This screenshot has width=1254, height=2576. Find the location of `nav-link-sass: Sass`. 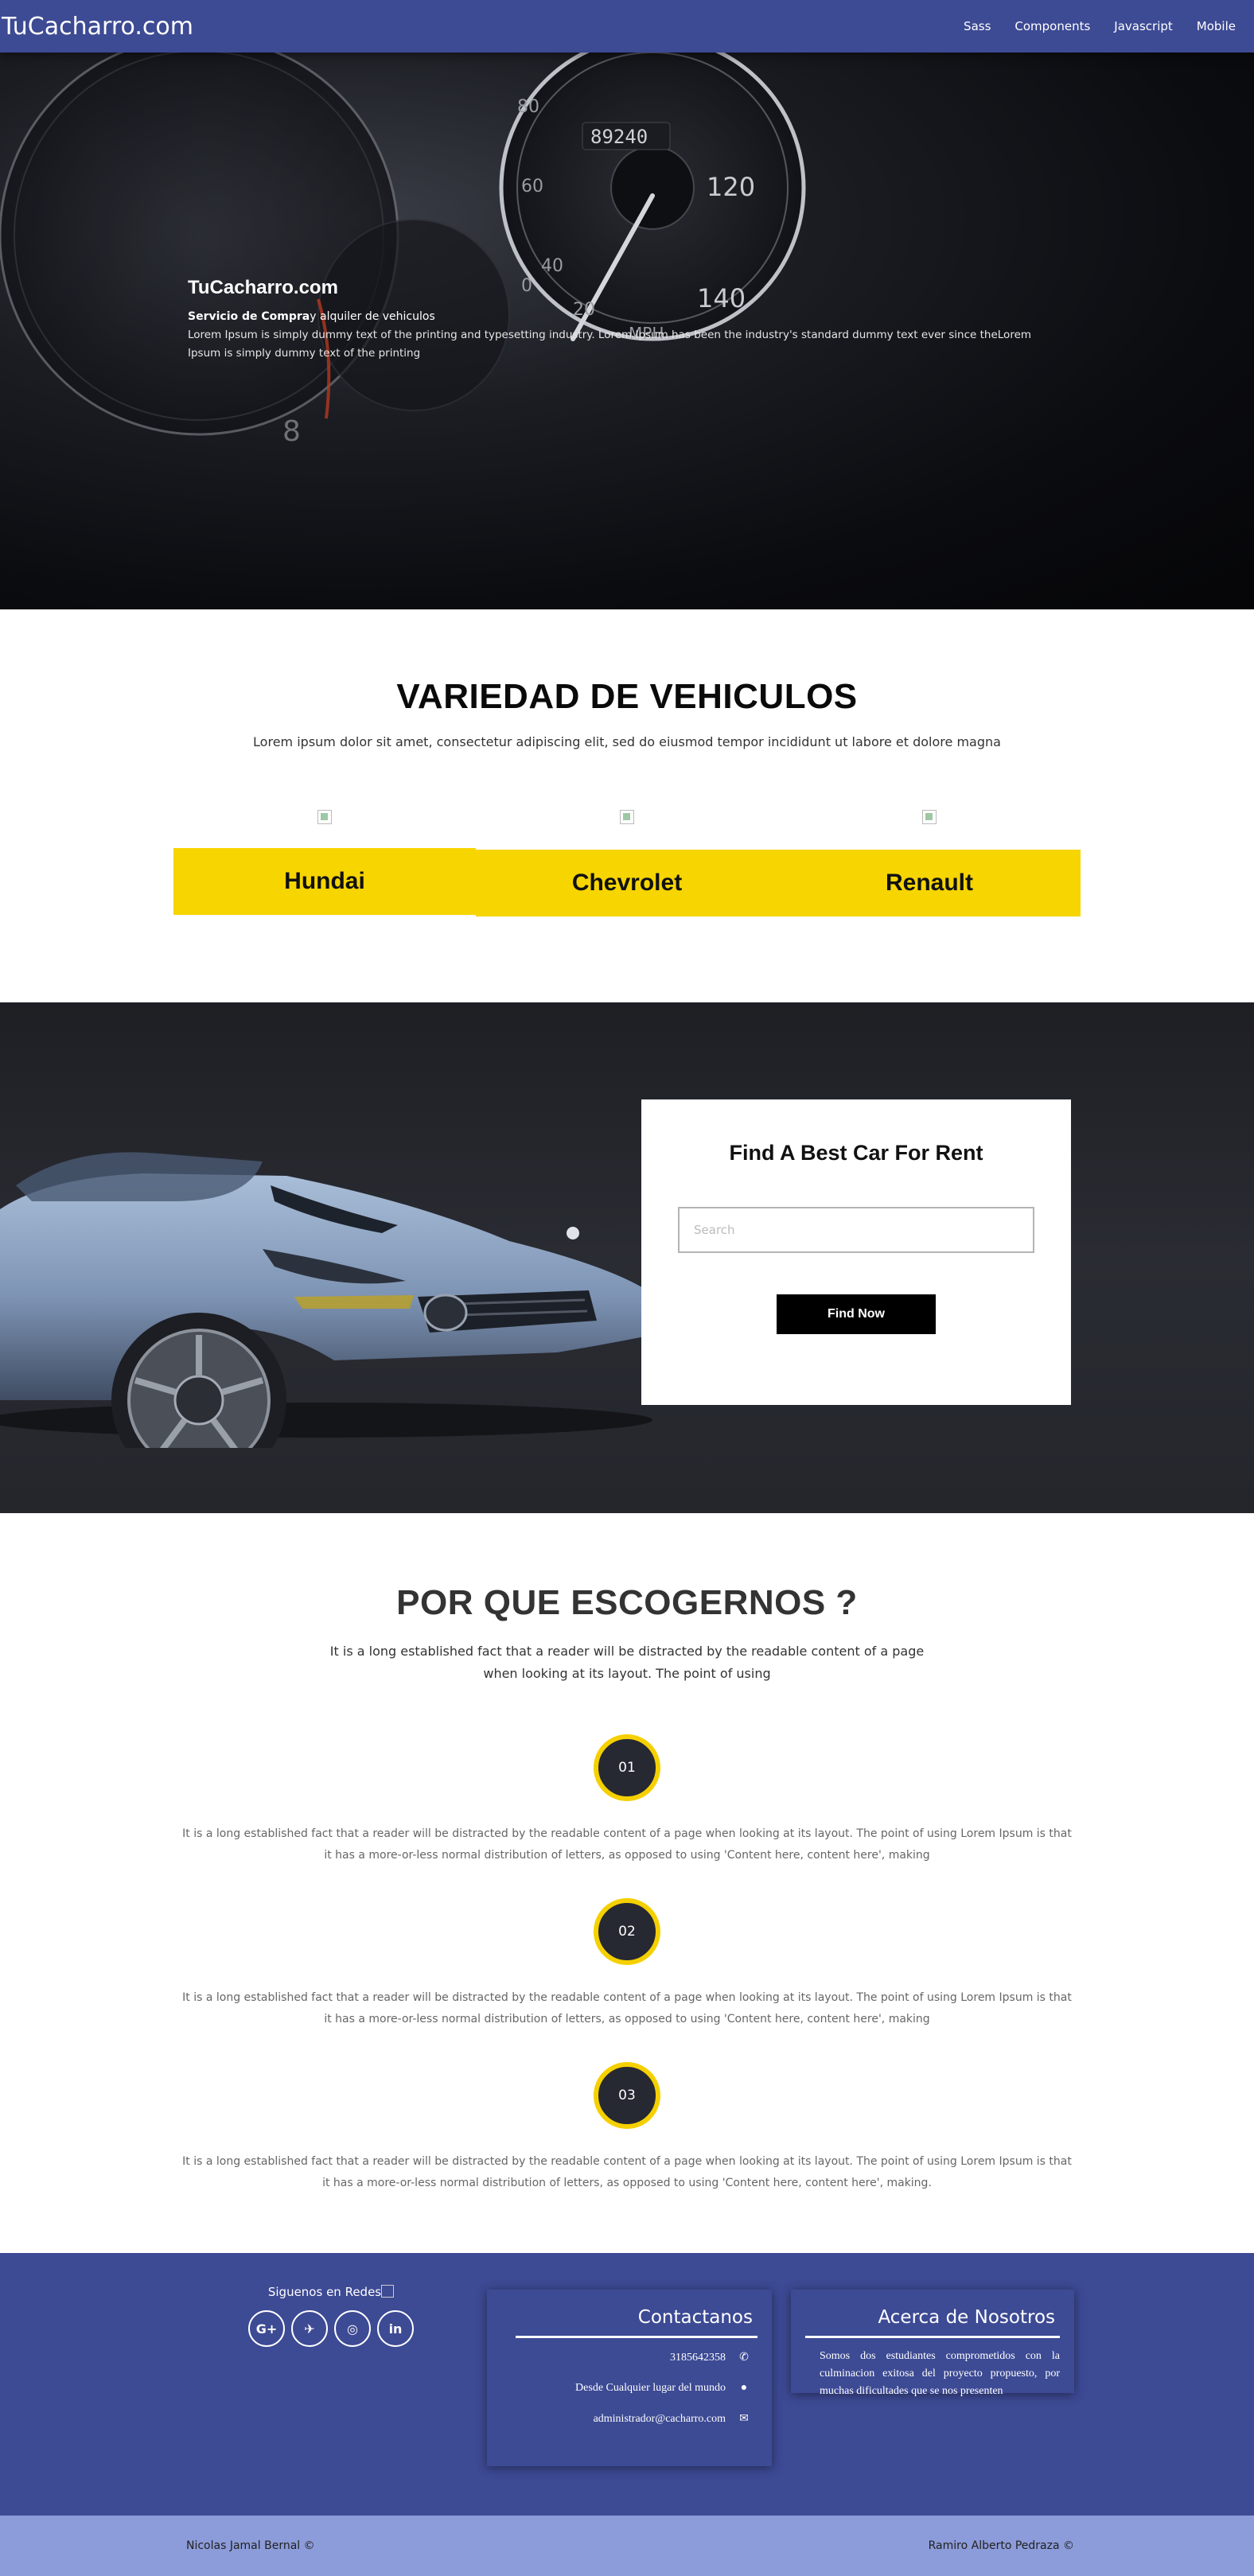

nav-link-sass: Sass is located at coordinates (978, 26).